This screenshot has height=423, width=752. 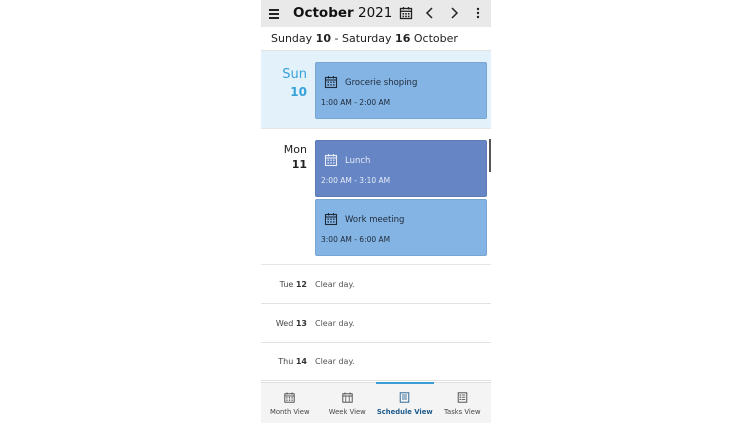 What do you see at coordinates (454, 13) in the screenshot?
I see `chevron-right-icon` at bounding box center [454, 13].